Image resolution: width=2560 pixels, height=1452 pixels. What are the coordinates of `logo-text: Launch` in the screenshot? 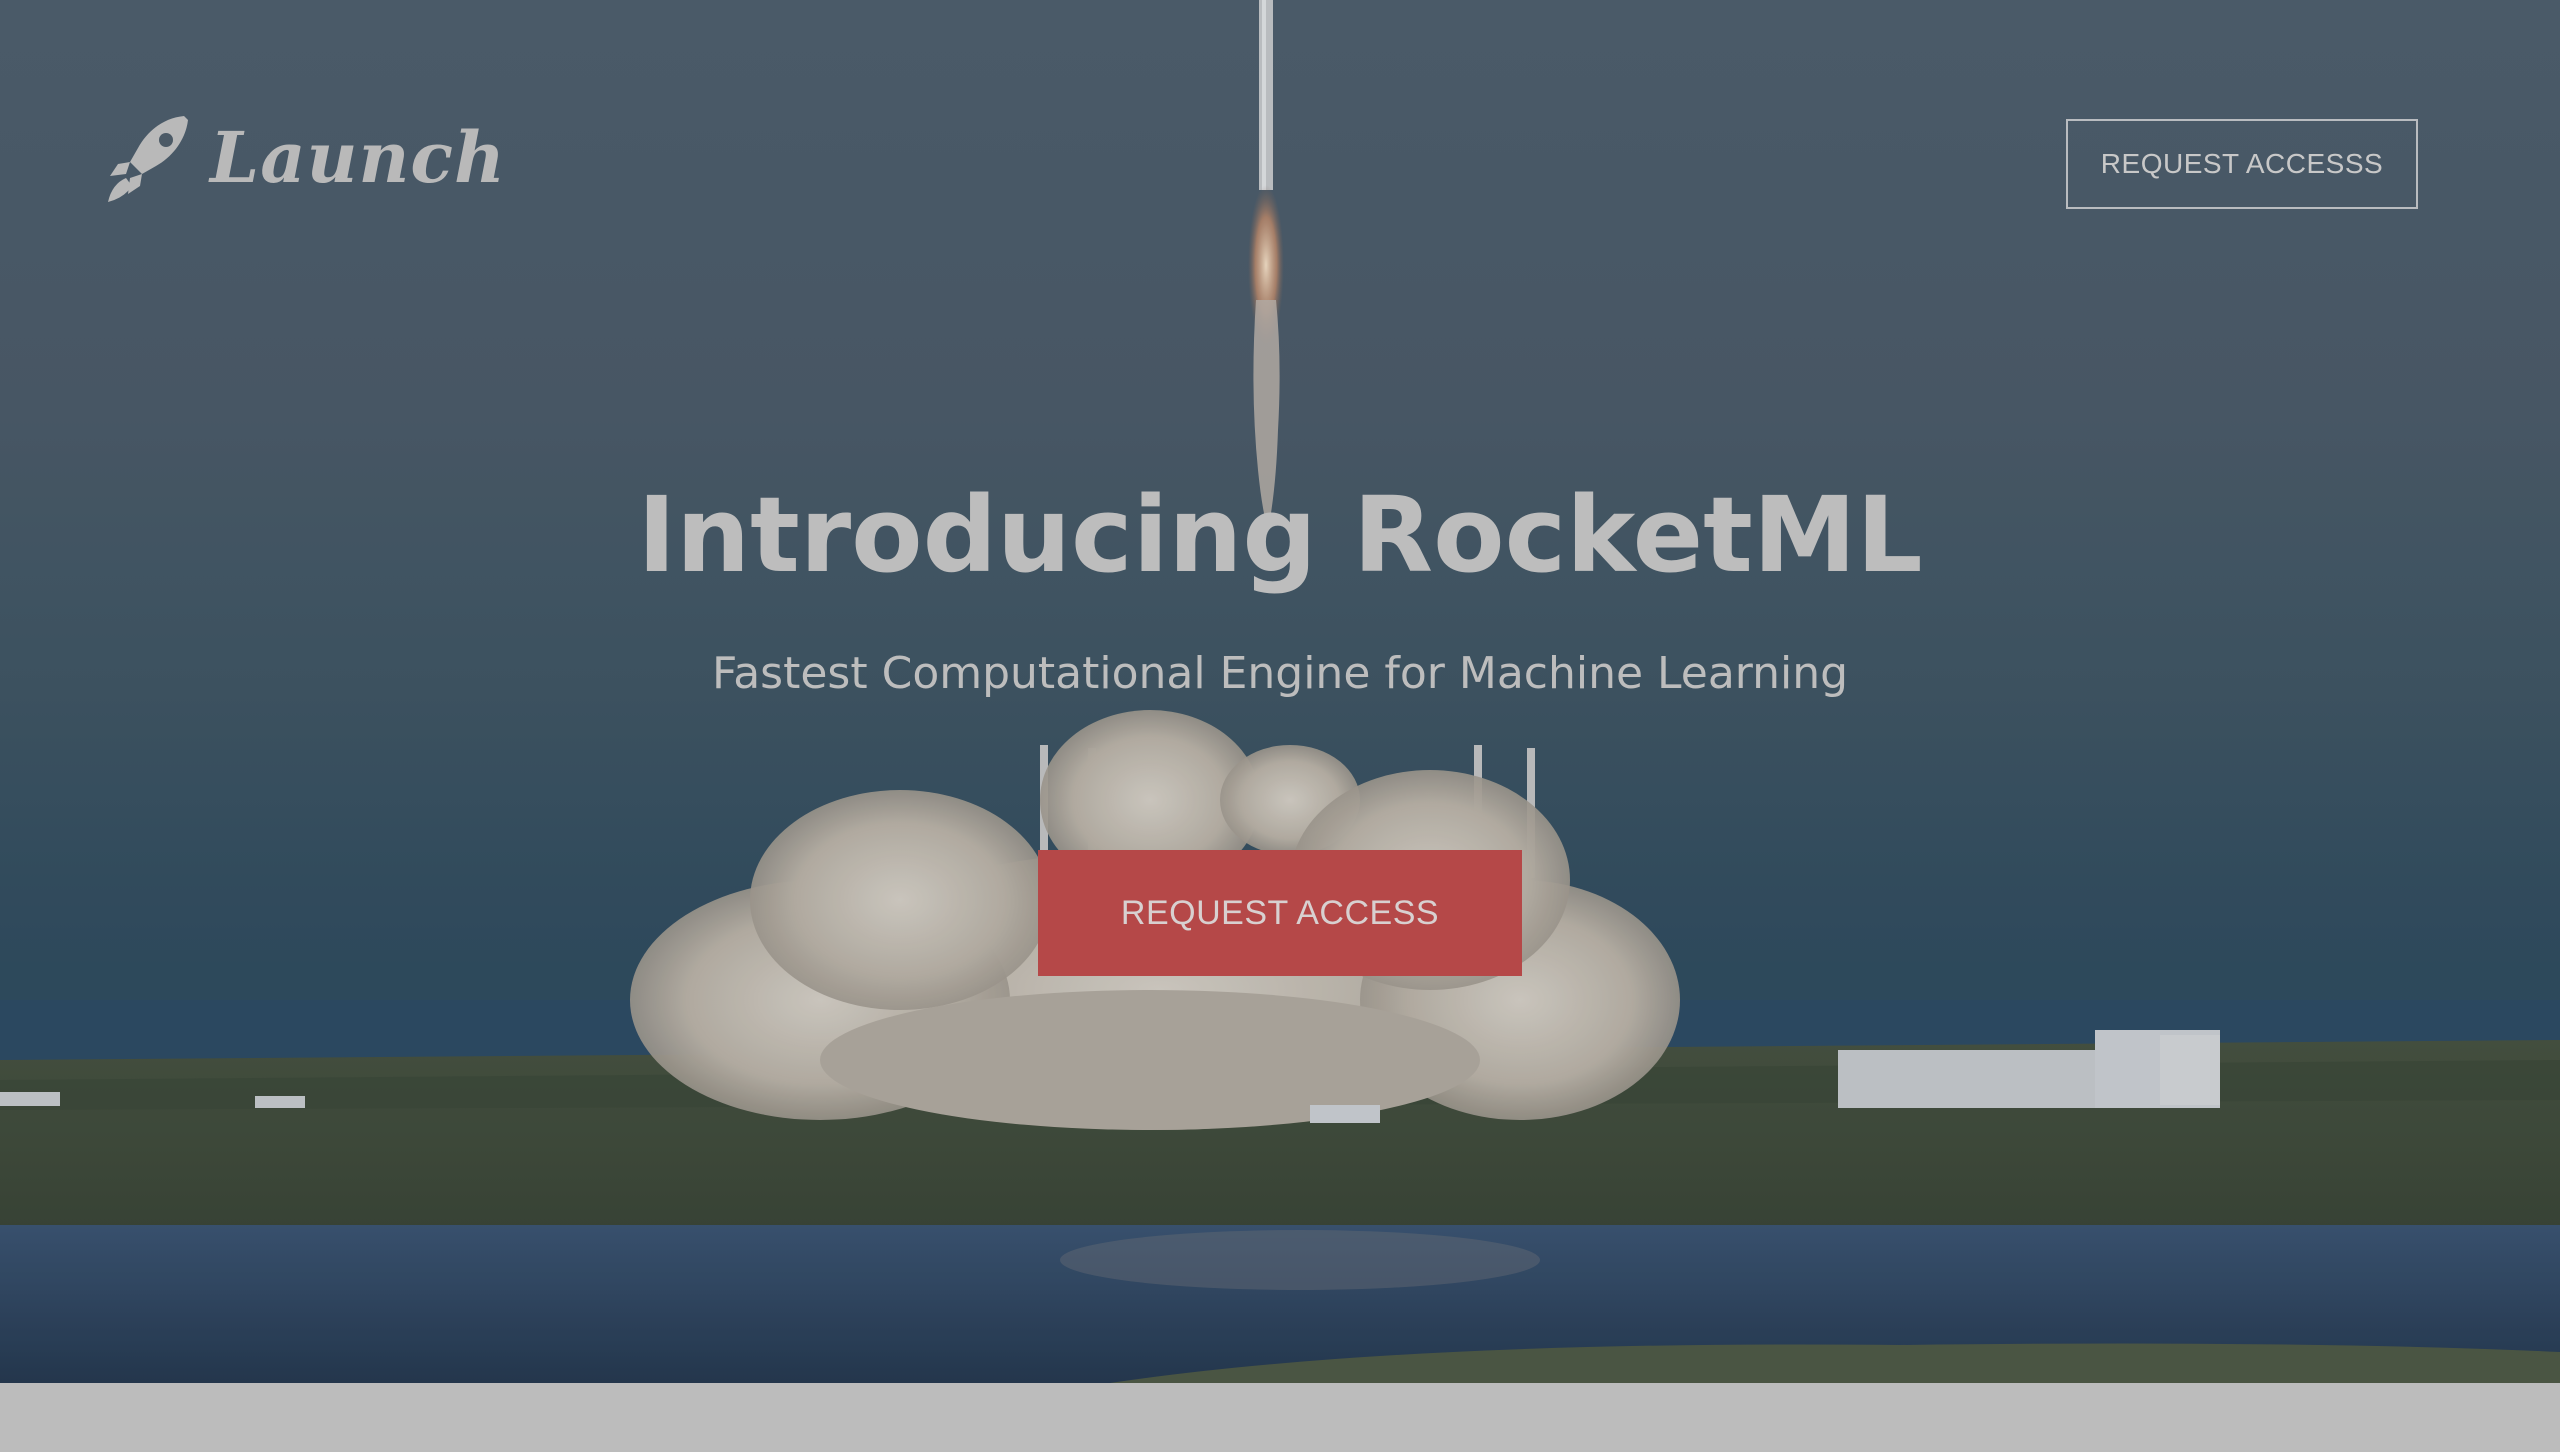 It's located at (358, 157).